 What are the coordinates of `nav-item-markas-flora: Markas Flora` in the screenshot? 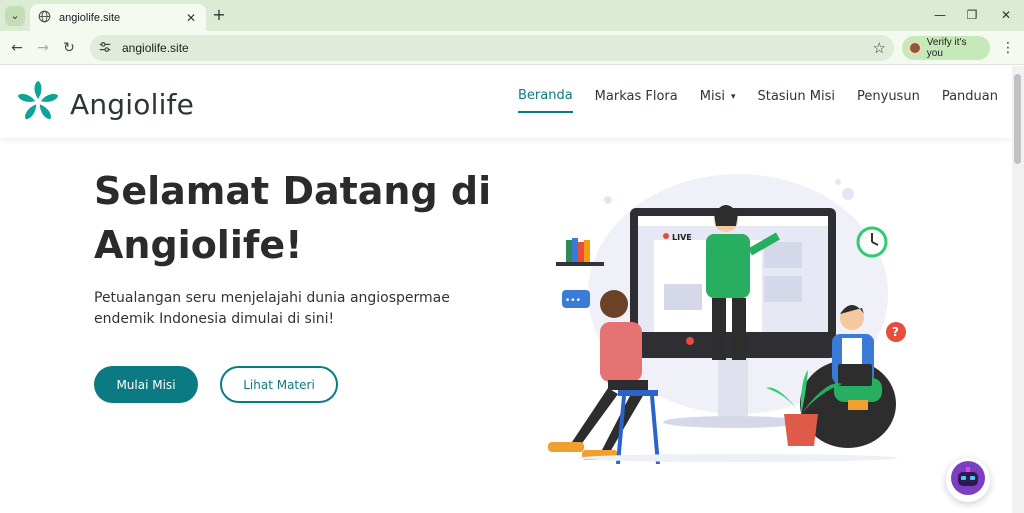 It's located at (636, 100).